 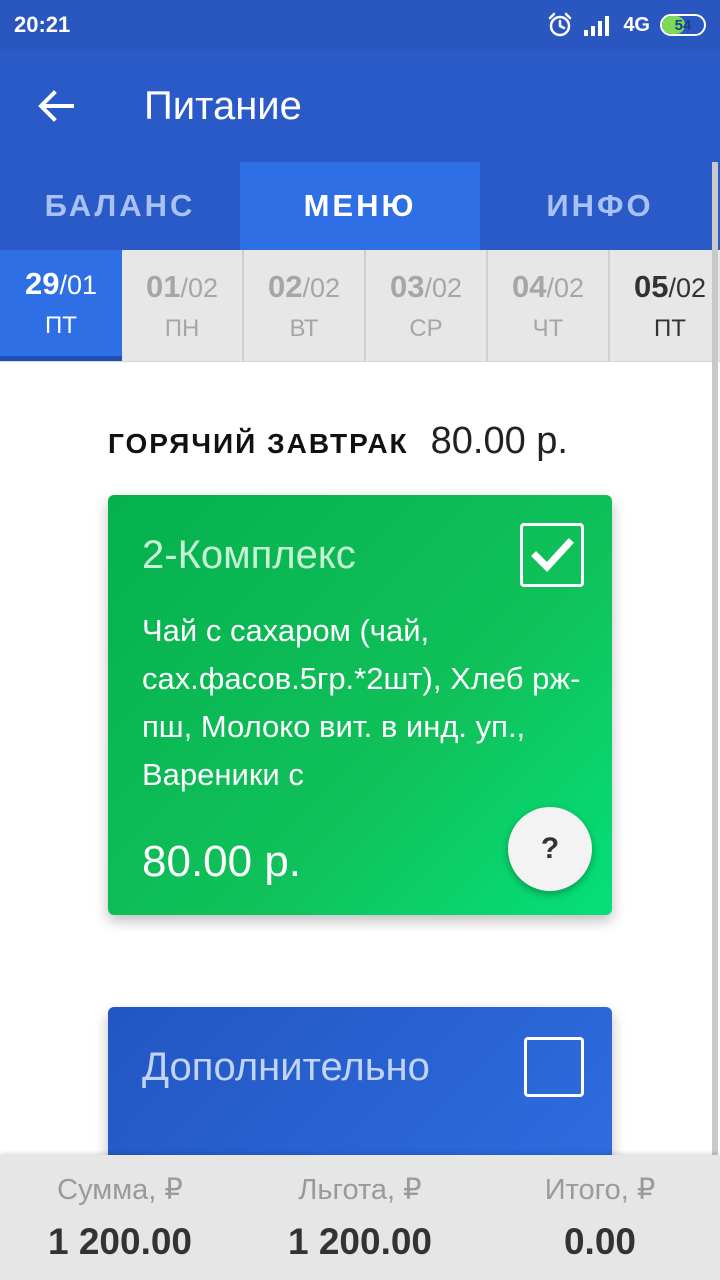 What do you see at coordinates (715, 667) in the screenshot?
I see `scrollbar` at bounding box center [715, 667].